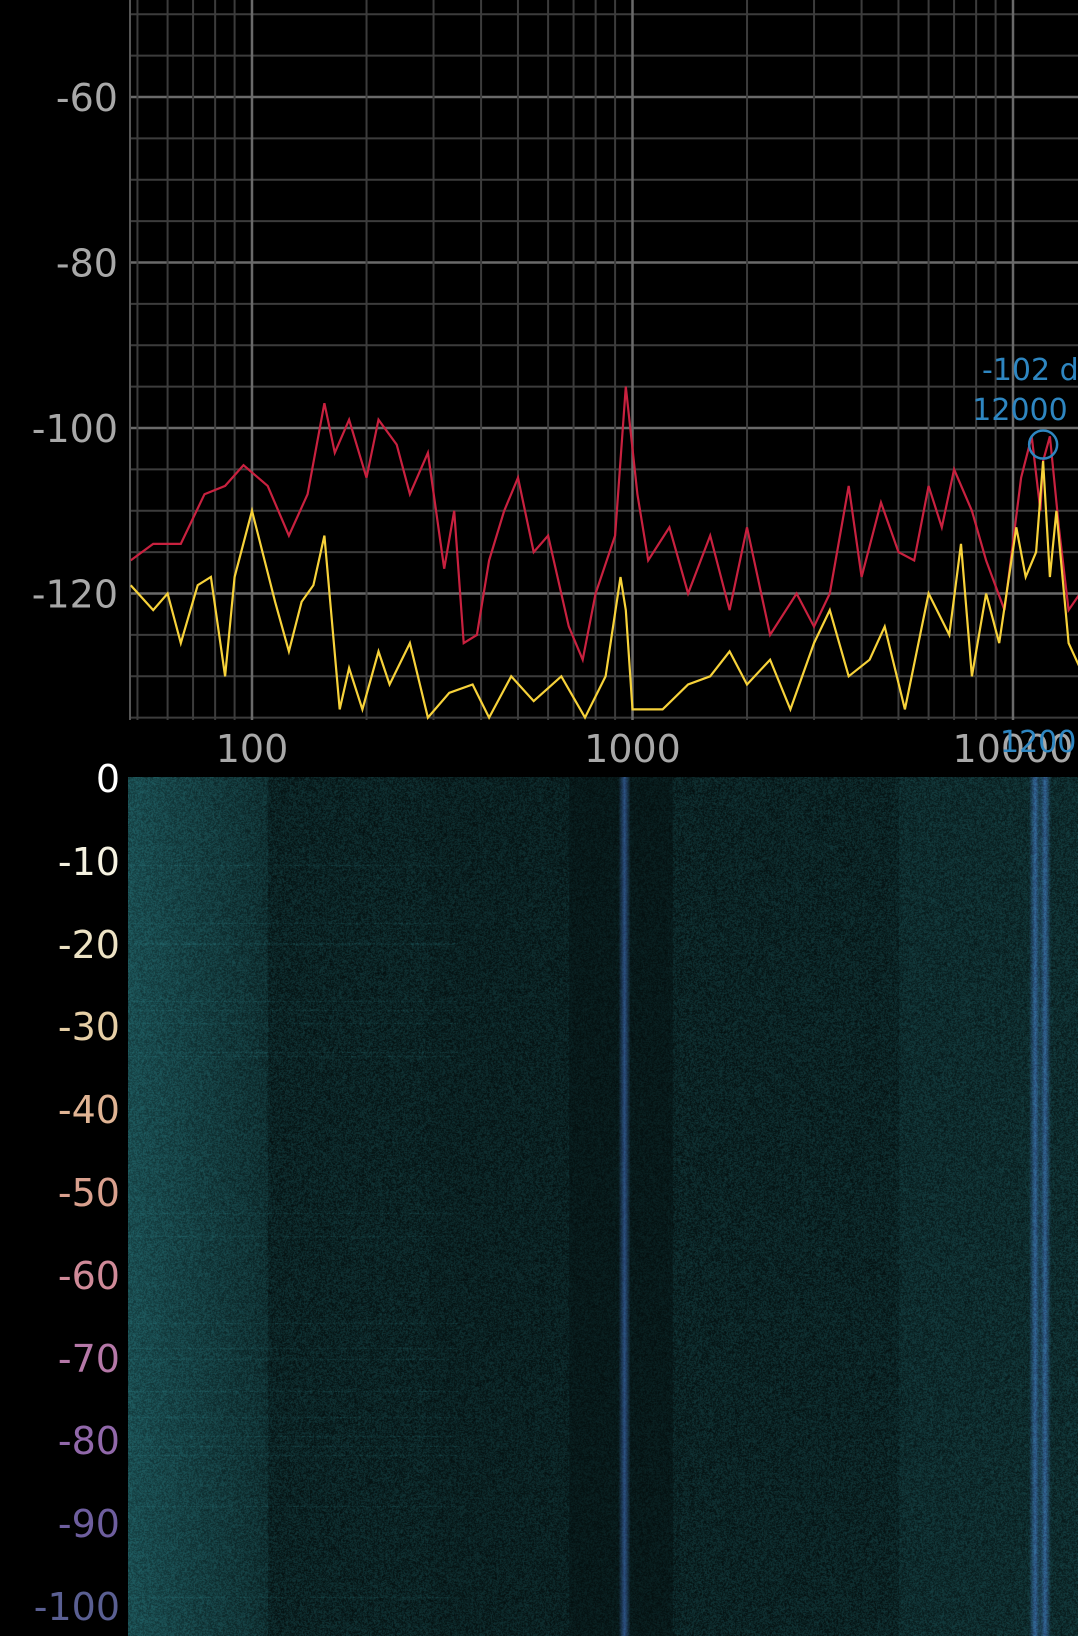 Image resolution: width=1078 pixels, height=1636 pixels. What do you see at coordinates (87, 264) in the screenshot?
I see `y-tick-label: -80` at bounding box center [87, 264].